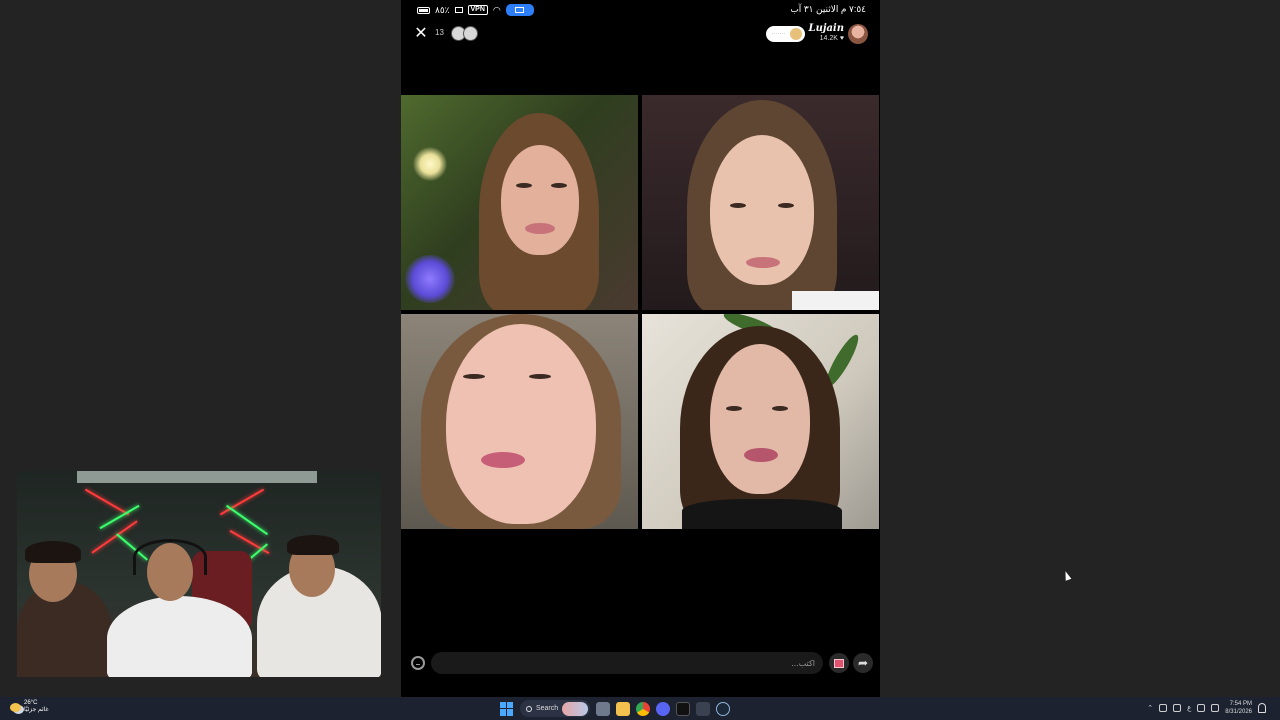  I want to click on webcam-overlay, so click(199, 574).